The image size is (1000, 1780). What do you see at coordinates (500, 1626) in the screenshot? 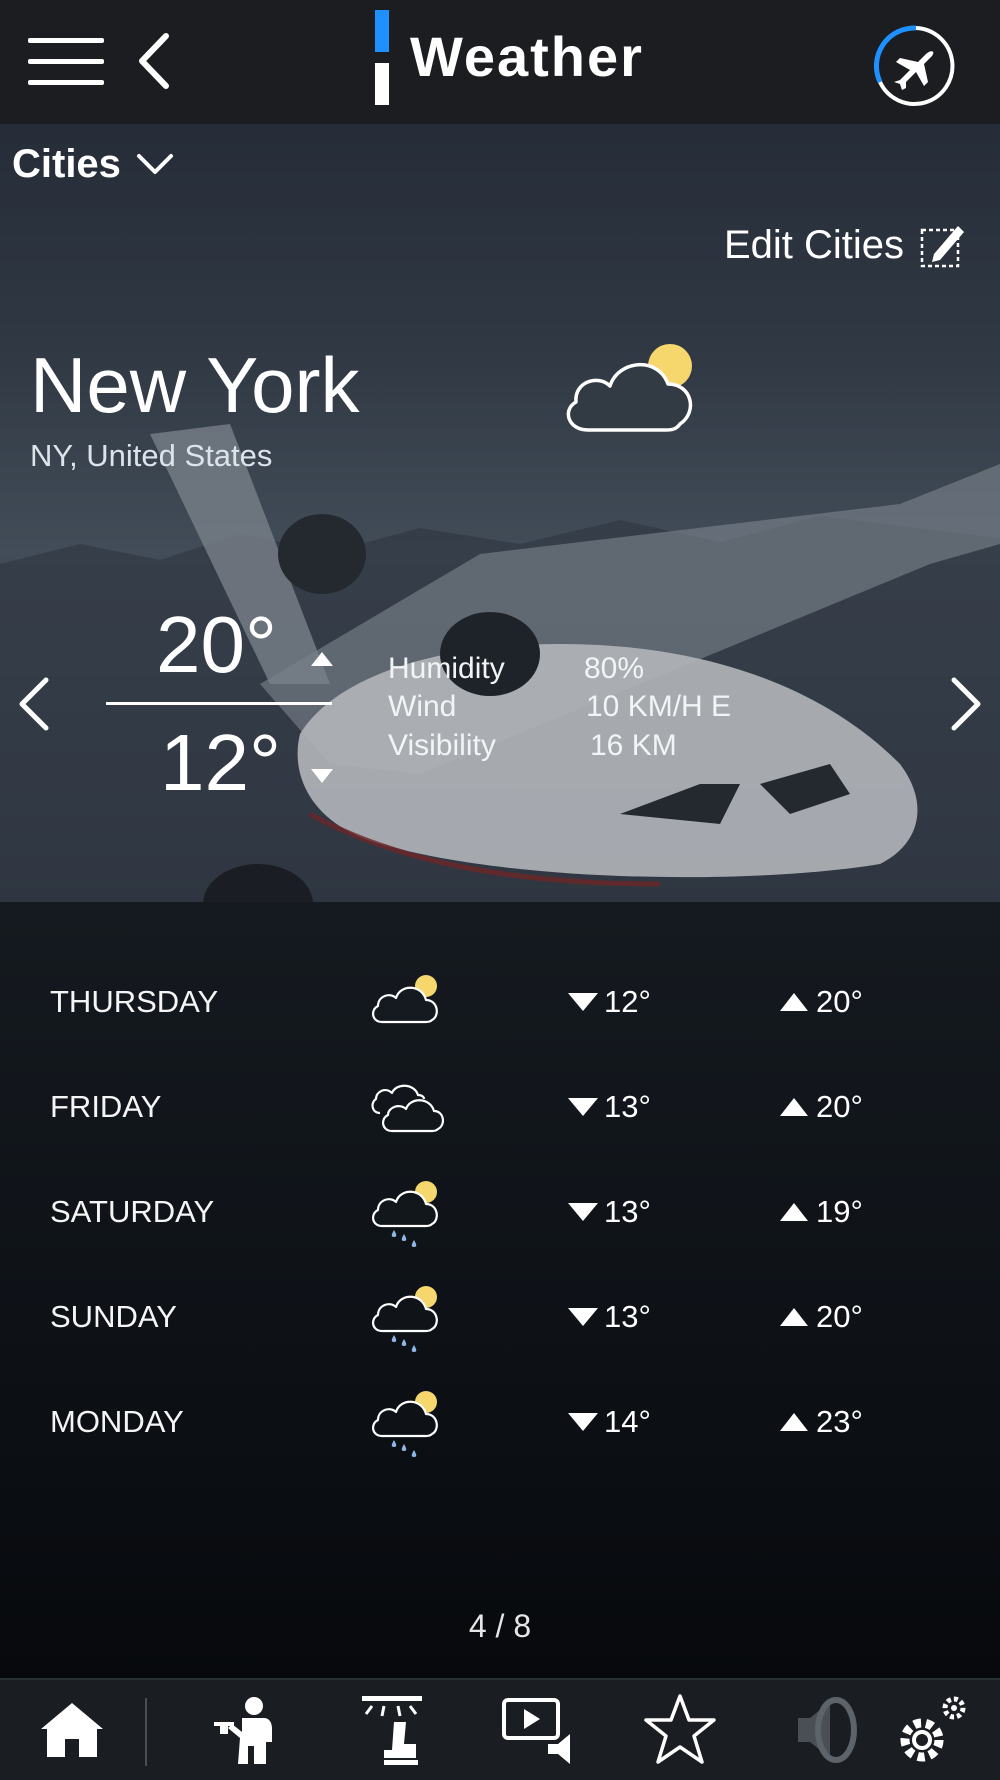
I see `page-indicator: 4 / 8` at bounding box center [500, 1626].